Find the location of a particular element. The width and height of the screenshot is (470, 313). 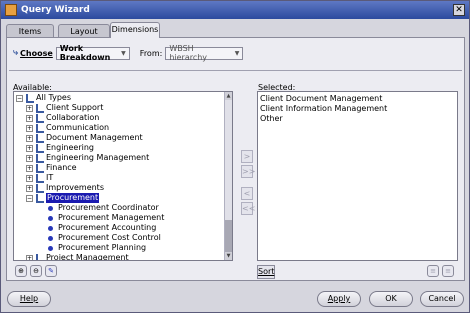

scroll-down-button: ▼ is located at coordinates (228, 256).